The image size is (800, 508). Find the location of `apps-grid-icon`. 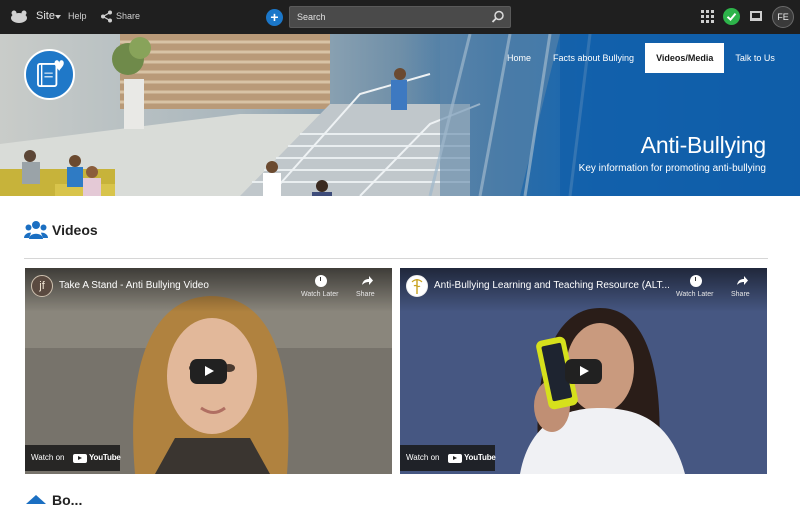

apps-grid-icon is located at coordinates (707, 16).